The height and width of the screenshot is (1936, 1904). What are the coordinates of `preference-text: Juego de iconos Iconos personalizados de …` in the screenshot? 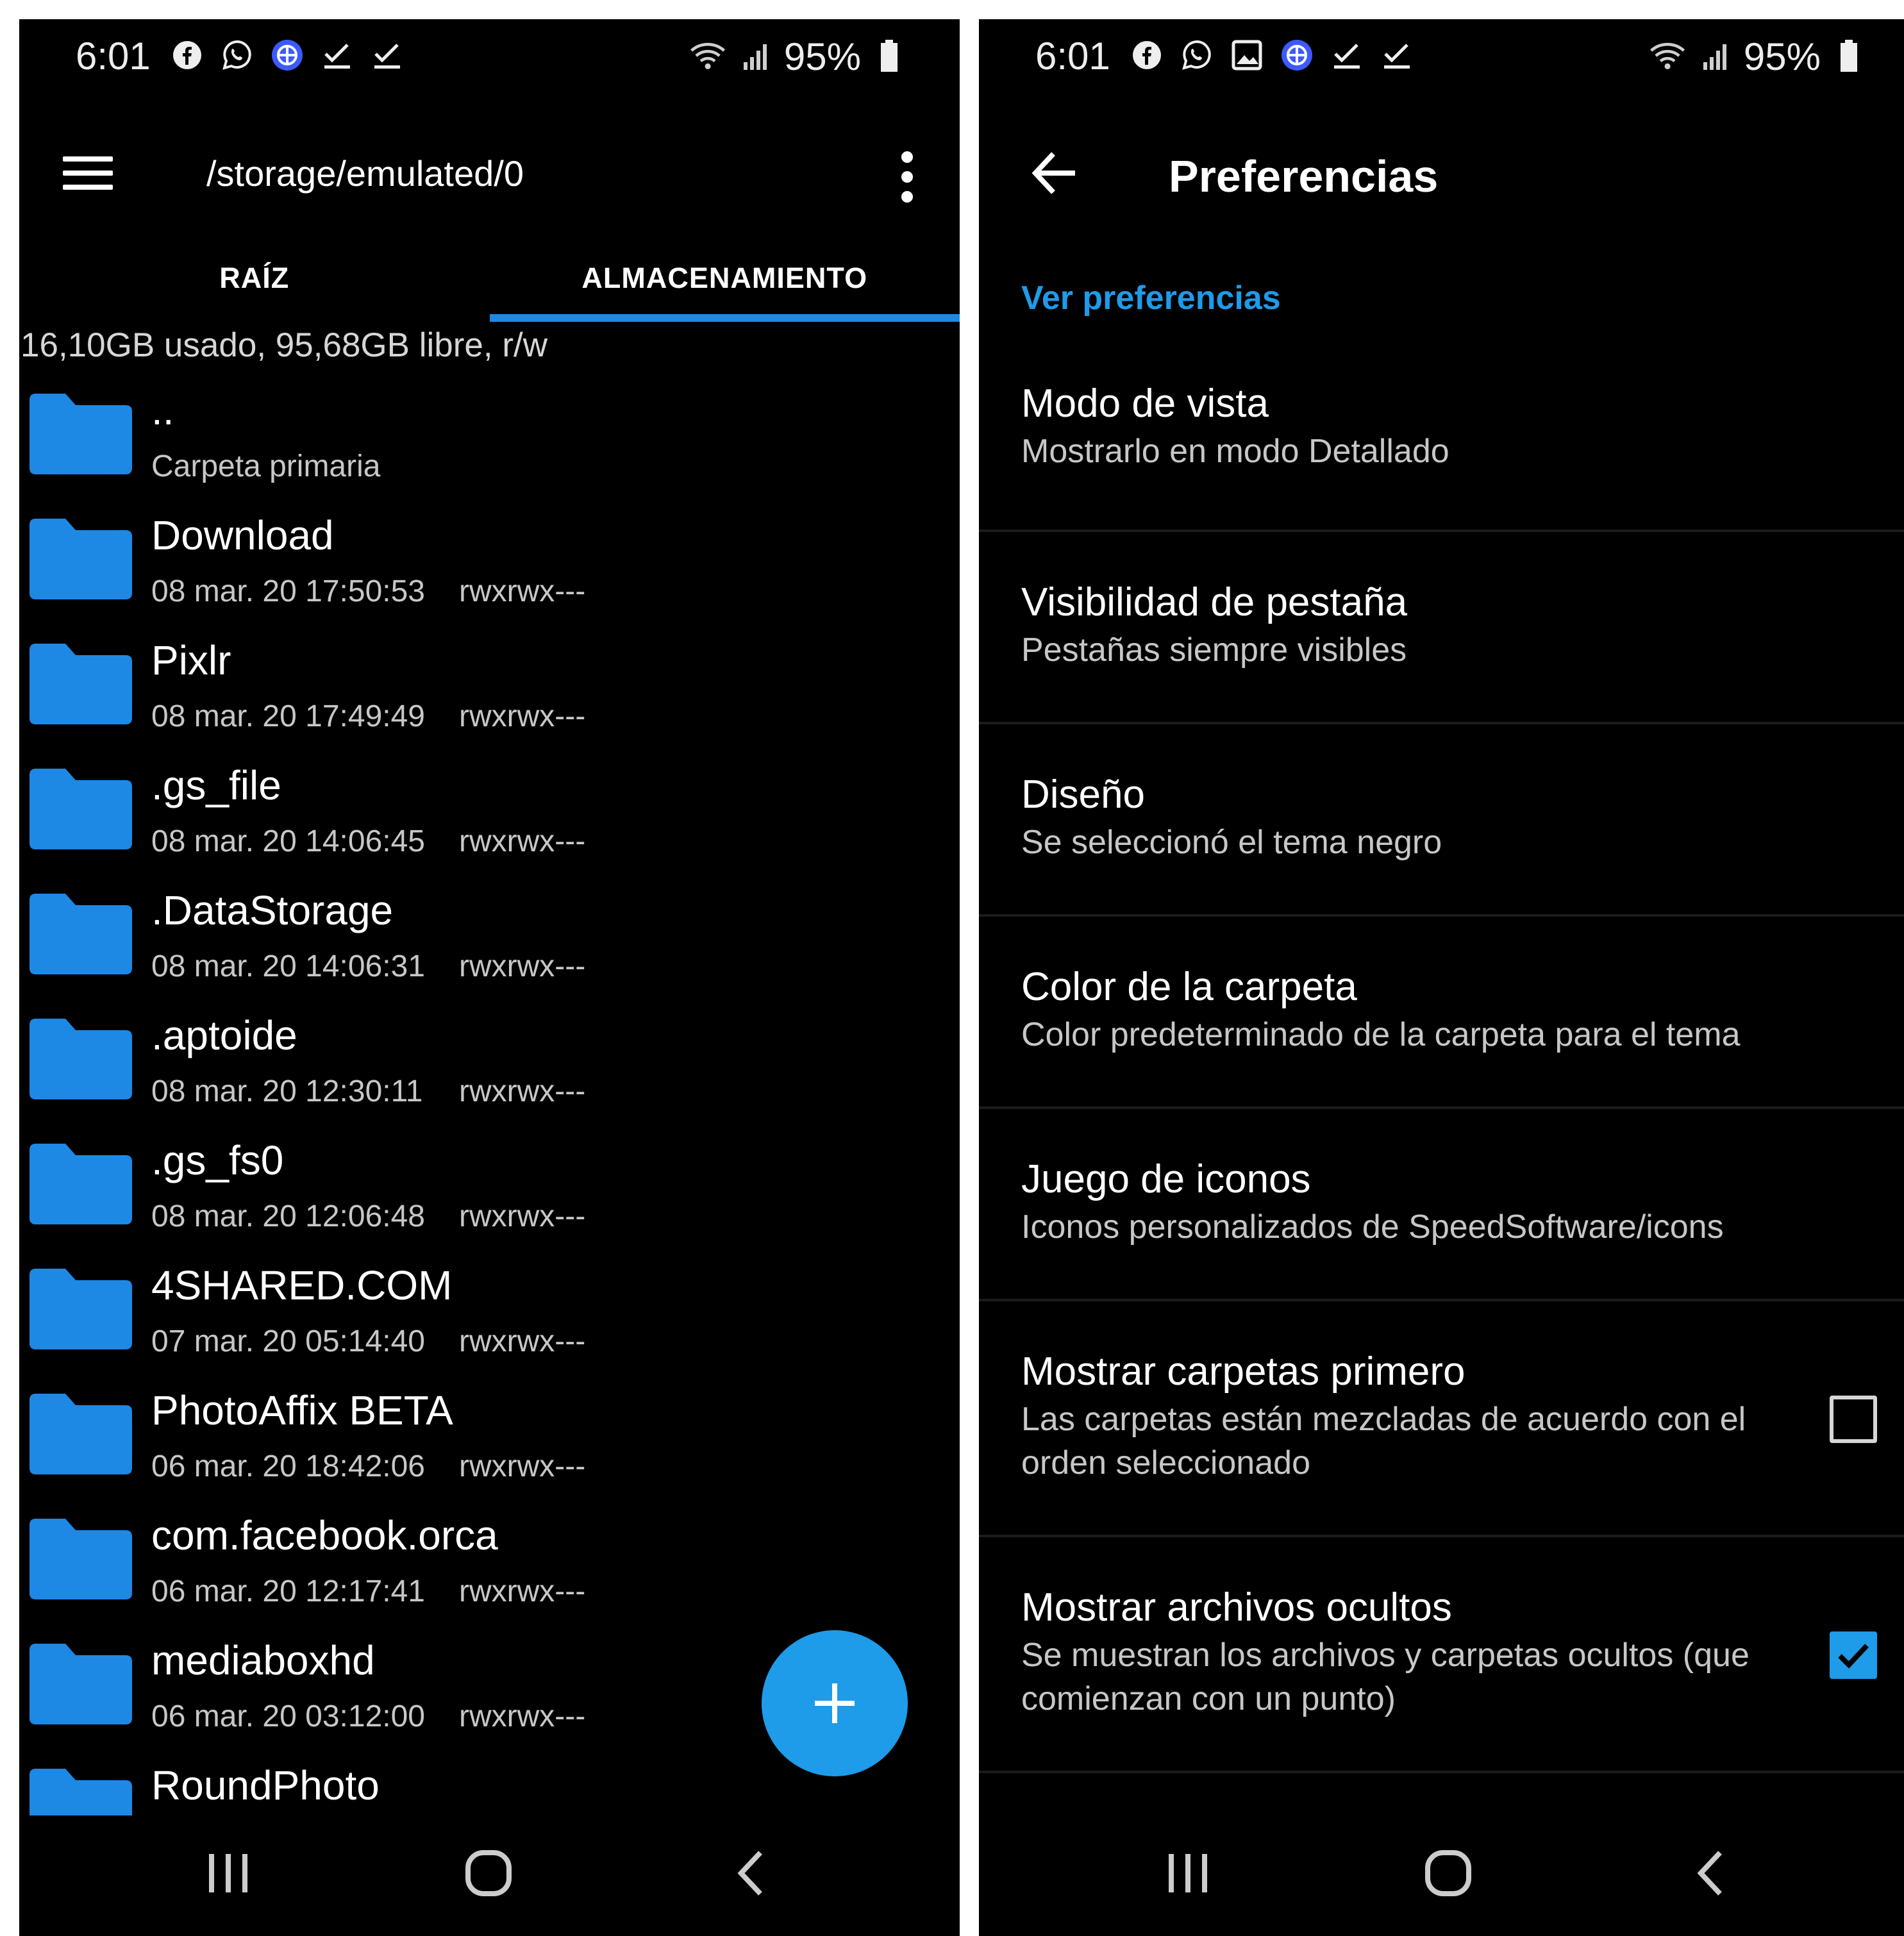 It's located at (1441, 1201).